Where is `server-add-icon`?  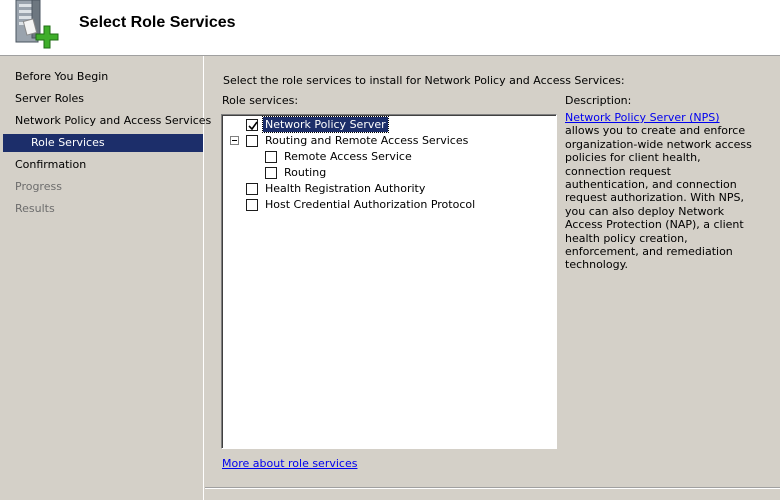 server-add-icon is located at coordinates (34, 25).